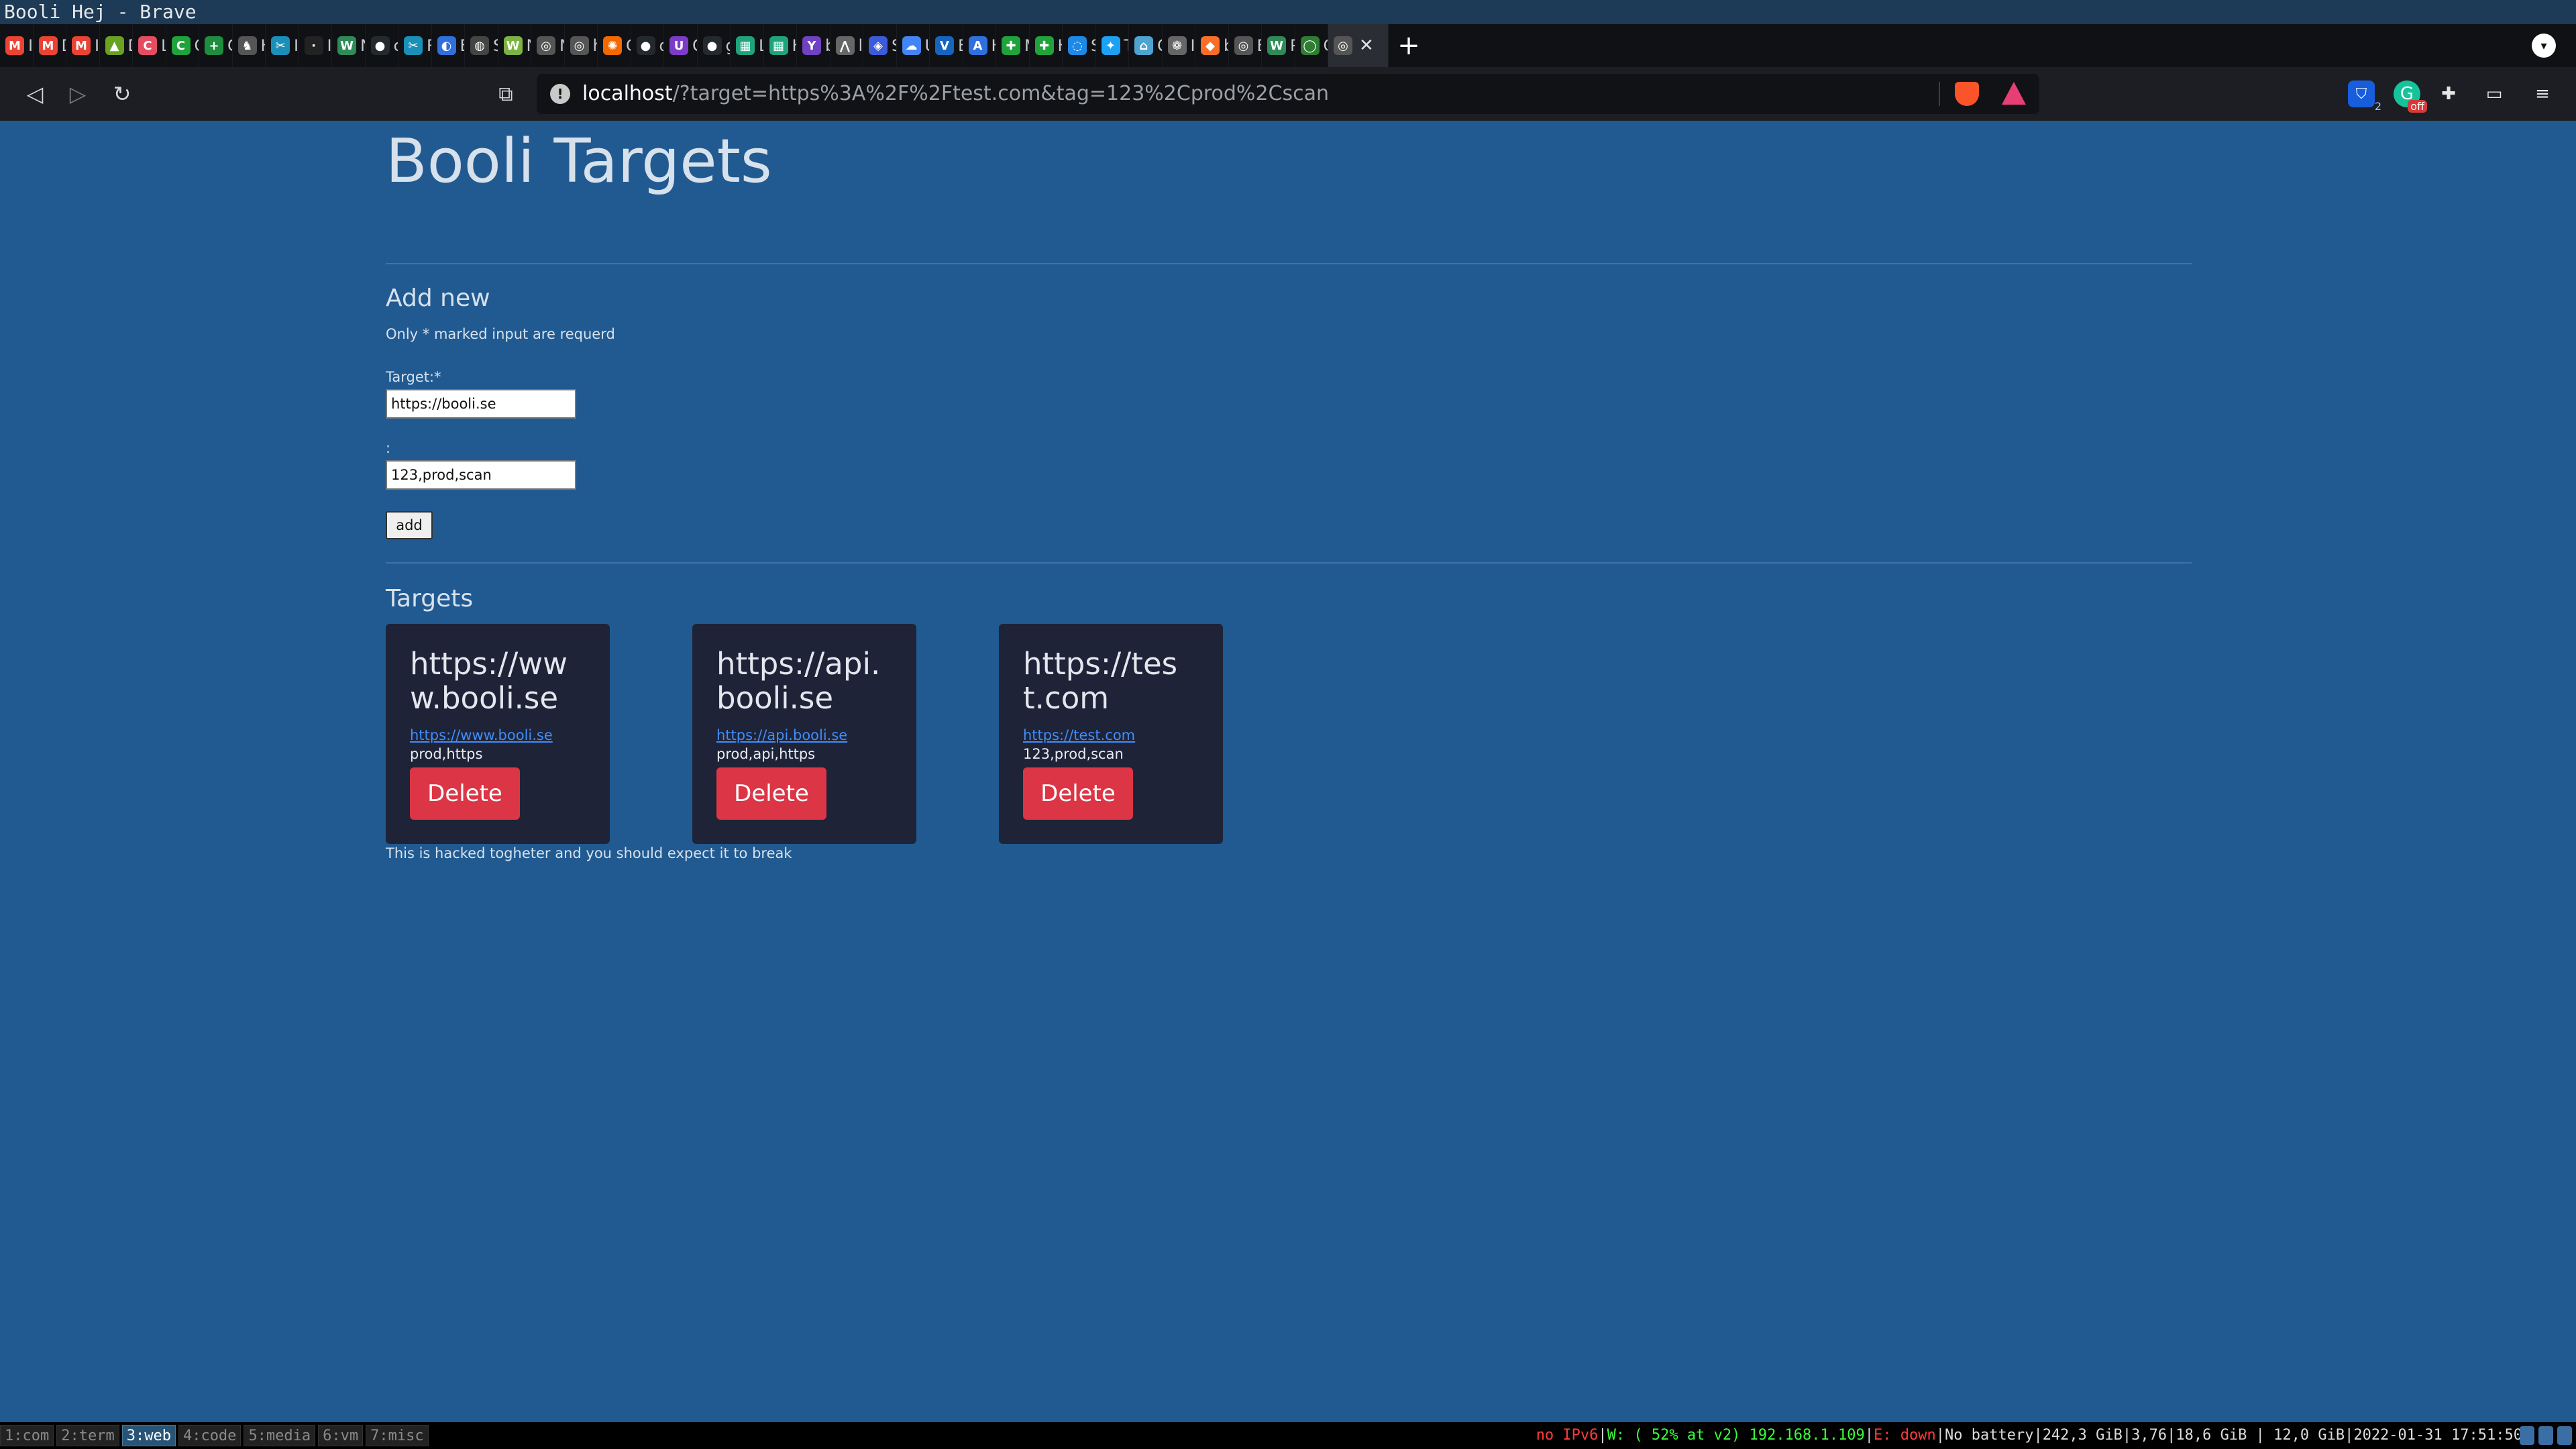 Image resolution: width=2576 pixels, height=1449 pixels. I want to click on tag-input, so click(481, 475).